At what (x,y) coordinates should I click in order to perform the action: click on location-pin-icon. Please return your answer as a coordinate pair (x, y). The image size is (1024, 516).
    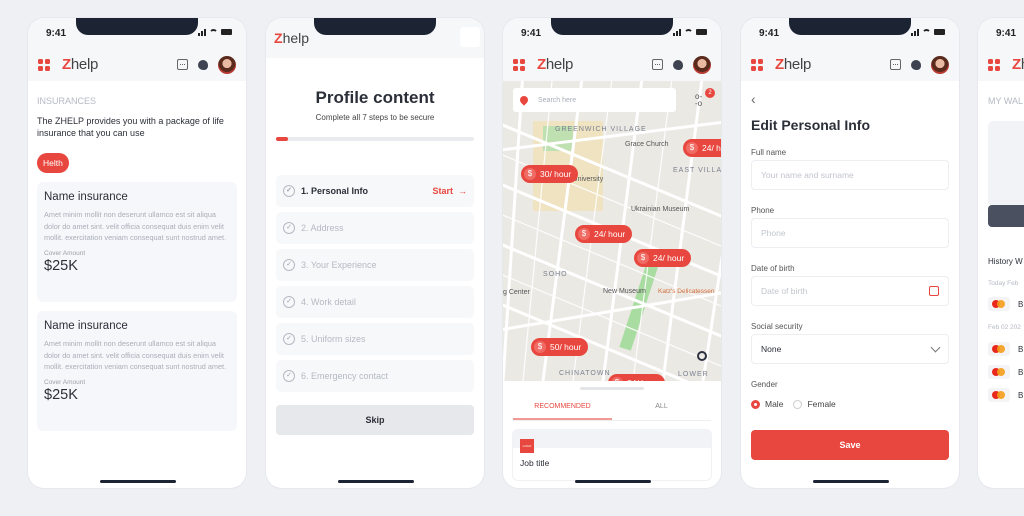
    Looking at the image, I should click on (524, 100).